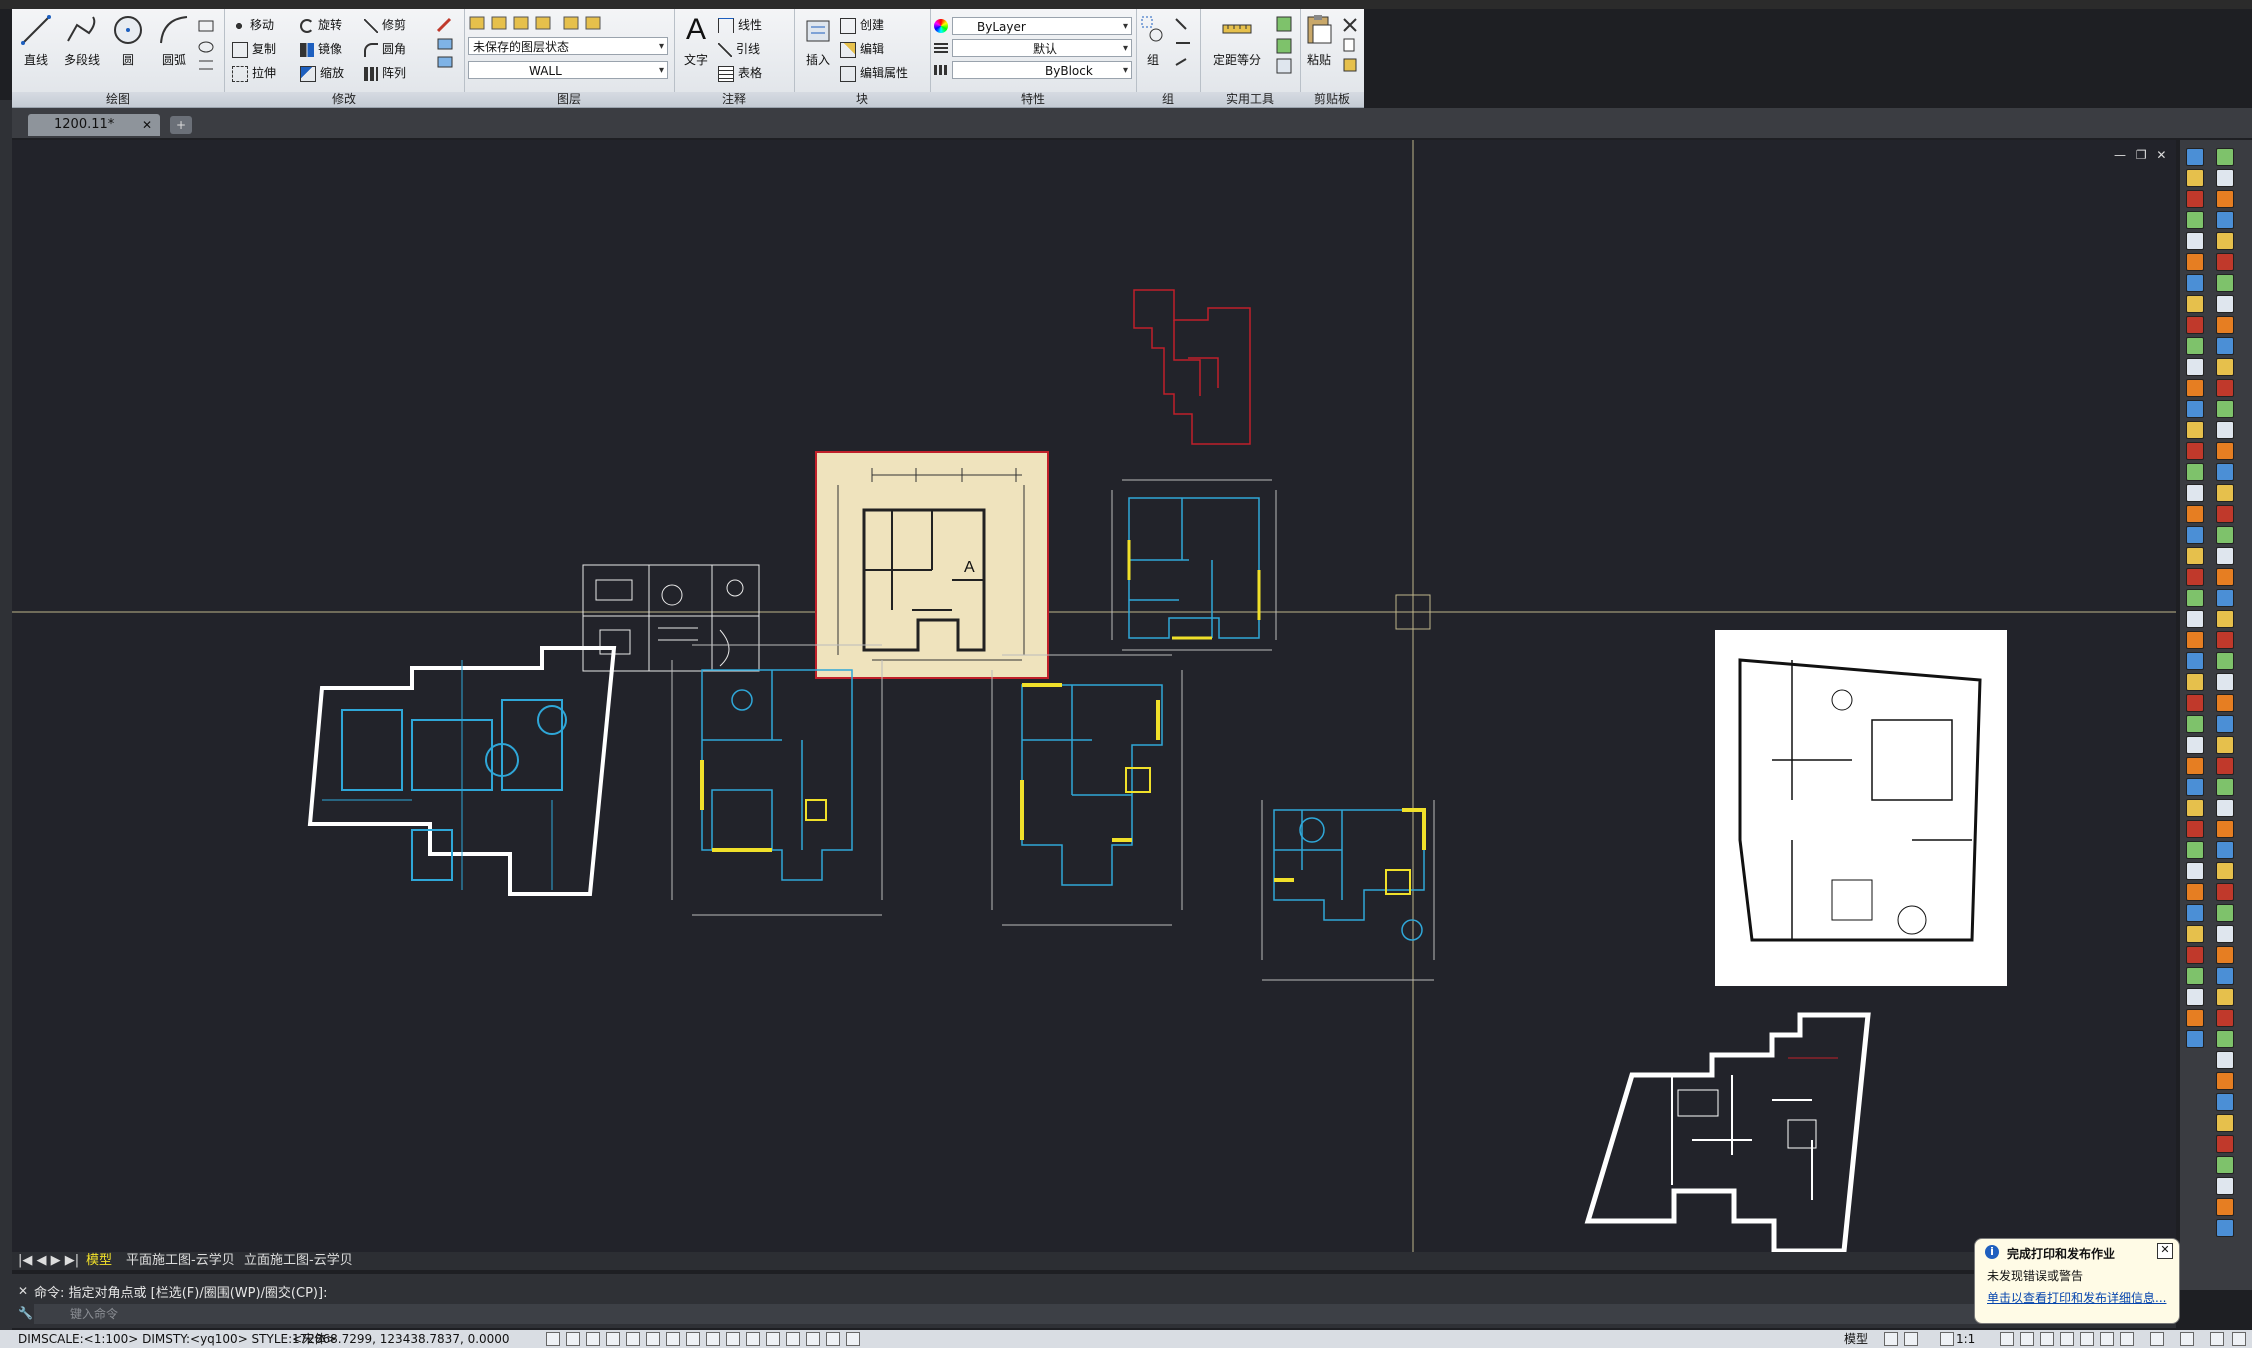 Image resolution: width=2252 pixels, height=1348 pixels. What do you see at coordinates (1153, 44) in the screenshot?
I see `group-button: 组` at bounding box center [1153, 44].